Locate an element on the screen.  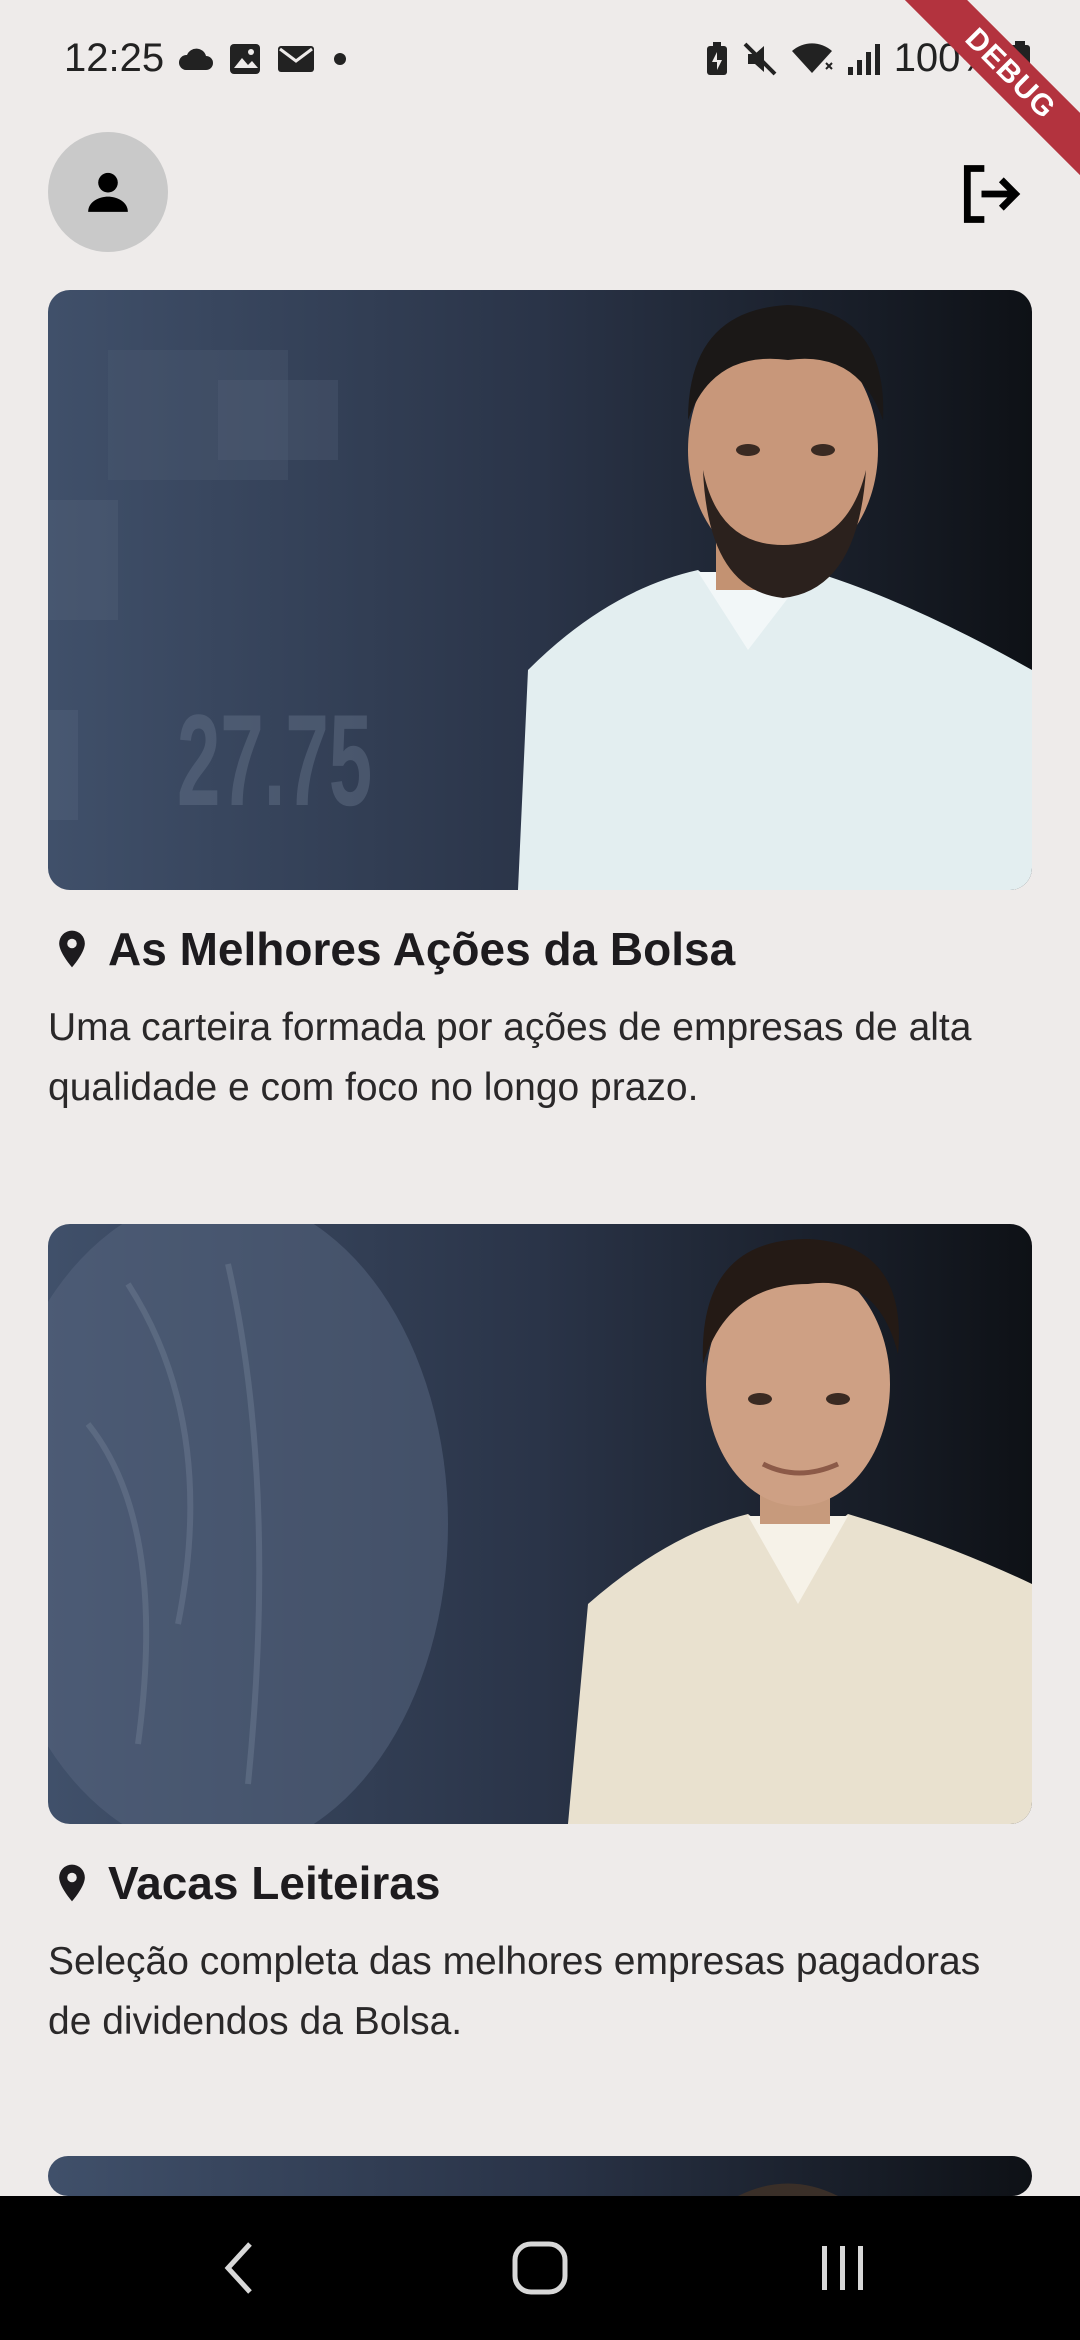
signal-icon is located at coordinates (863, 59).